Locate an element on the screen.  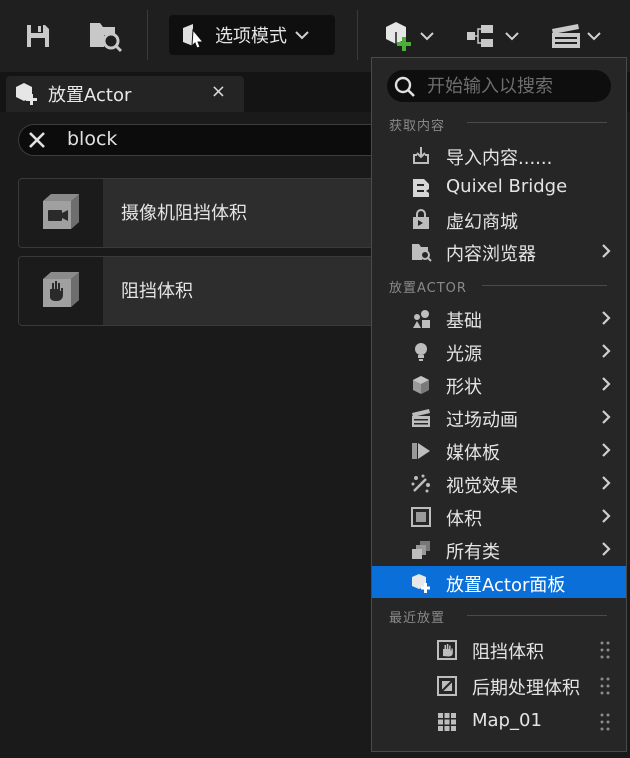
search-icon is located at coordinates (404, 86).